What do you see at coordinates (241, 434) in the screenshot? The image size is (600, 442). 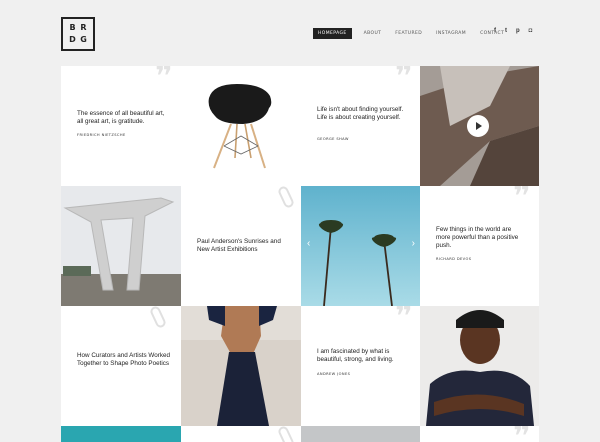 I see `article-tile` at bounding box center [241, 434].